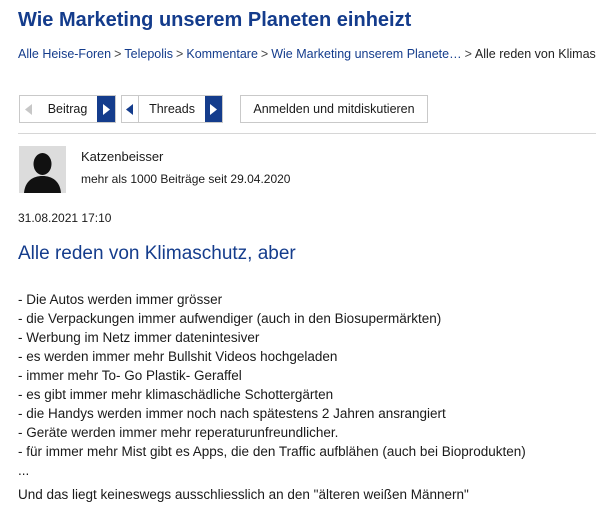 The width and height of the screenshot is (596, 529). I want to click on breadcrumb-link-kommentare: Kommentare, so click(222, 54).